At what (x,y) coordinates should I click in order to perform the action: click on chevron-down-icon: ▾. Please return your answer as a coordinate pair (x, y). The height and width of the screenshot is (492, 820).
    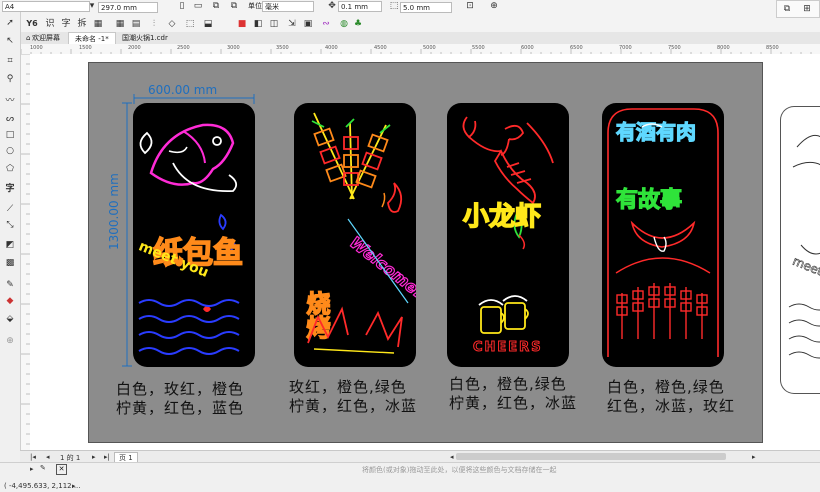
    Looking at the image, I should click on (92, 6).